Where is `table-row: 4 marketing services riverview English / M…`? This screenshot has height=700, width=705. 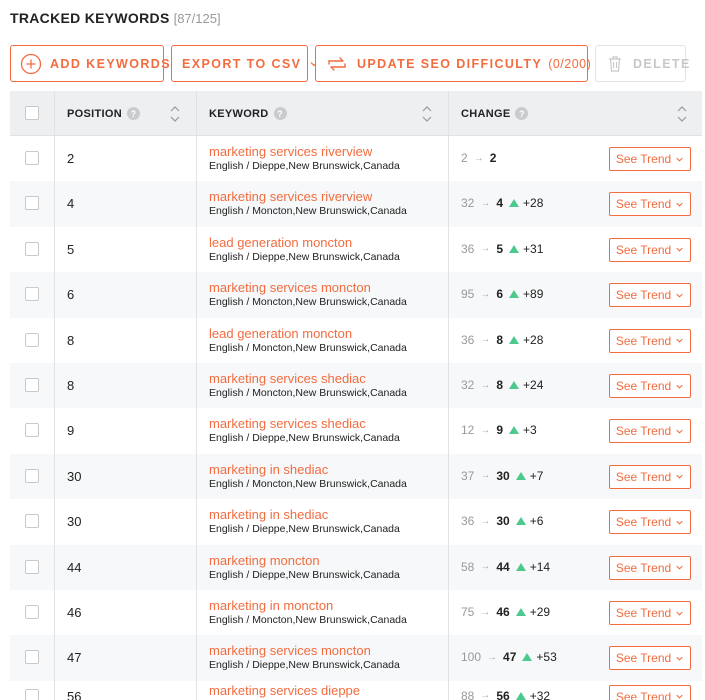
table-row: 4 marketing services riverview English / M… is located at coordinates (356, 204).